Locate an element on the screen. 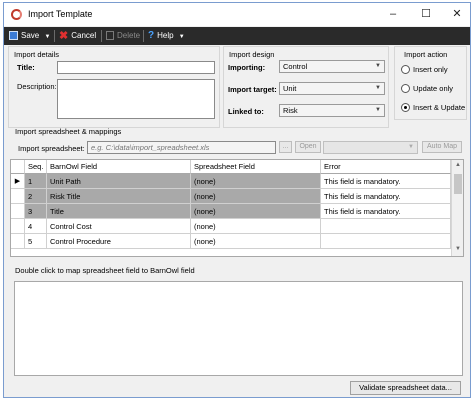 The width and height of the screenshot is (474, 400). window-title: Import Template is located at coordinates (60, 14).